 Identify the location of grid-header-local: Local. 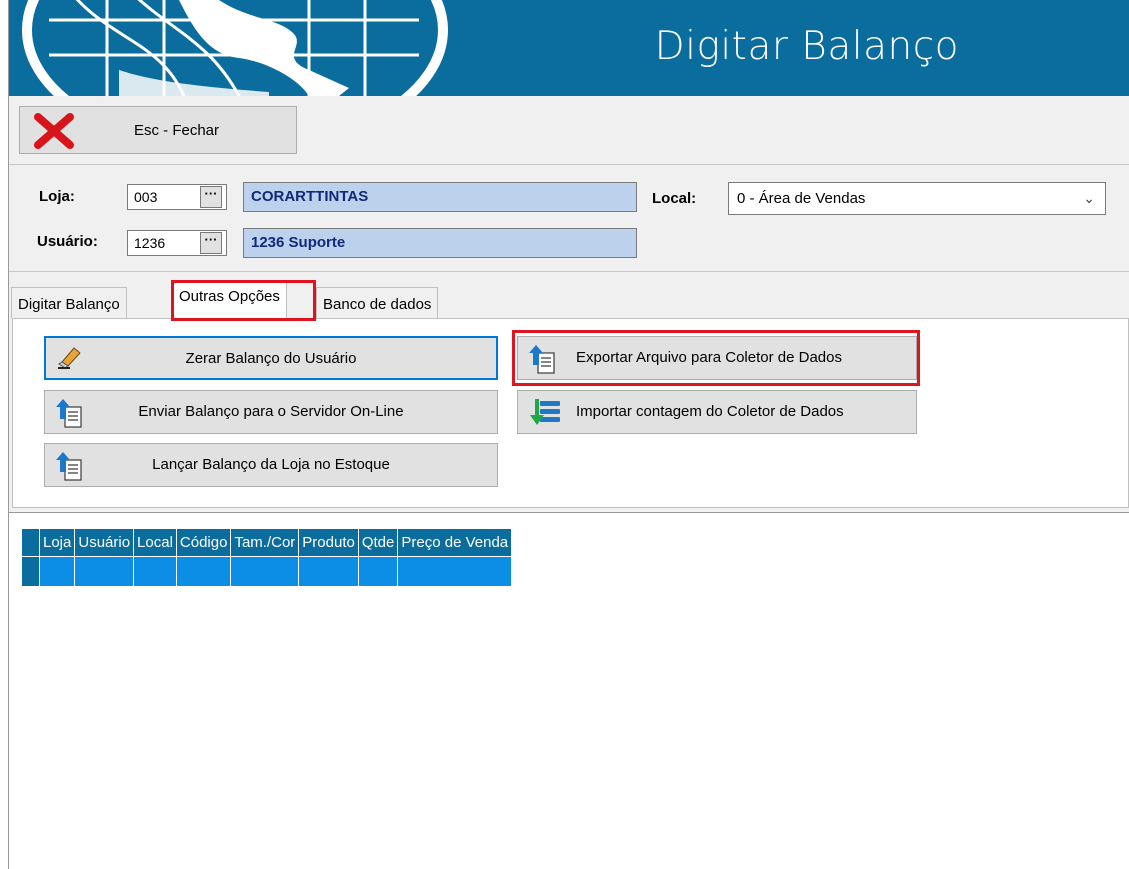
(155, 542).